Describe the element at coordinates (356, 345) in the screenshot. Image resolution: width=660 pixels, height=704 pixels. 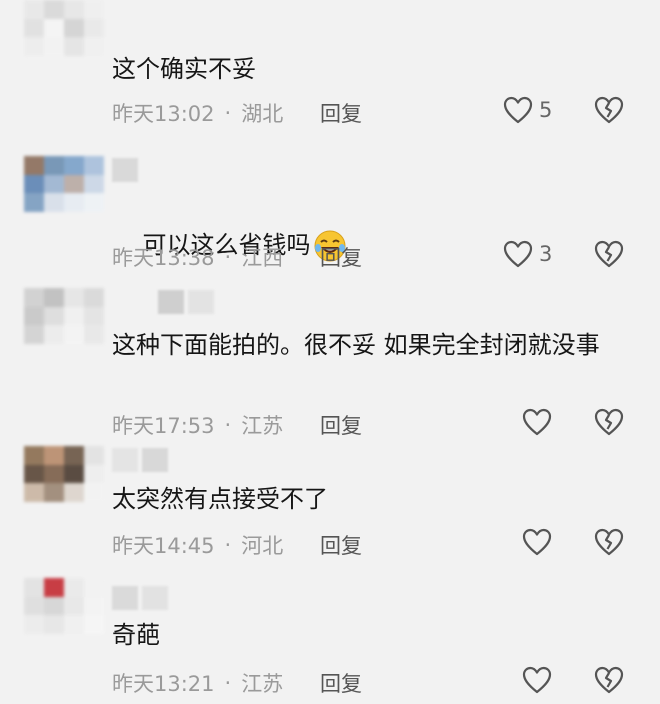
I see `comment-text: 这种下面能拍的。很不妥 如果完全封闭就没事` at that location.